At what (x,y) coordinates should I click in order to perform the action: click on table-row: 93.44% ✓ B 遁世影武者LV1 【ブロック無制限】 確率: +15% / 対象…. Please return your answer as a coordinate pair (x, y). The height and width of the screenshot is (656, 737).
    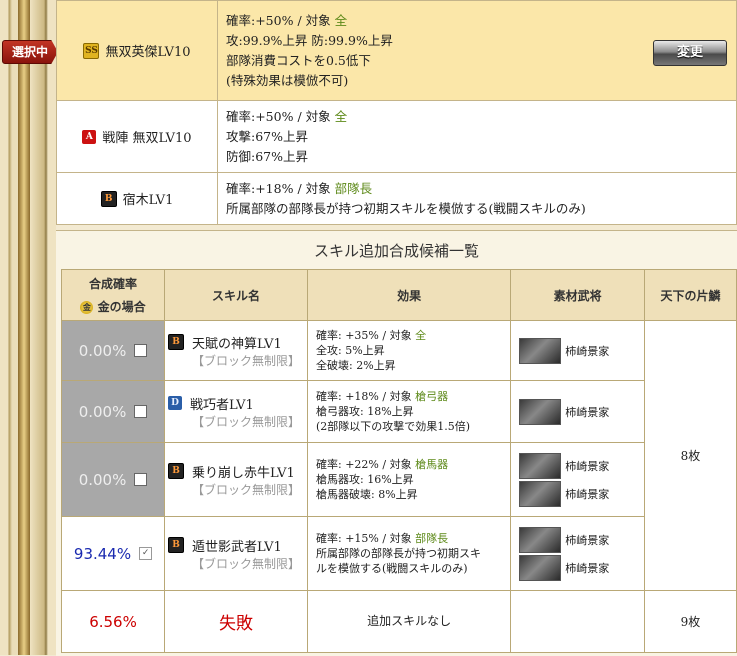
    Looking at the image, I should click on (398, 553).